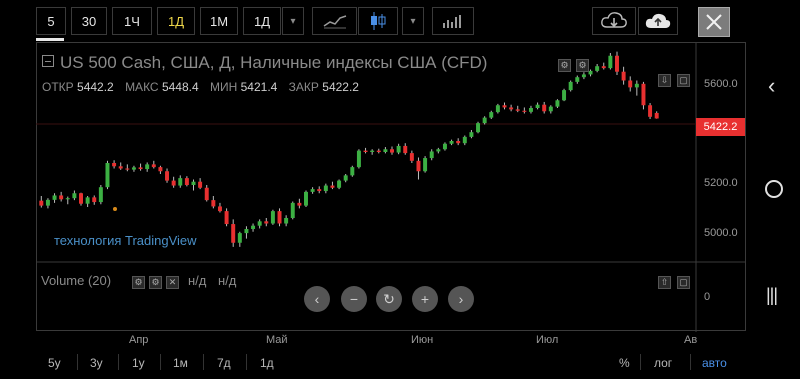 This screenshot has width=800, height=379. Describe the element at coordinates (48, 61) in the screenshot. I see `collapse-icon` at that location.